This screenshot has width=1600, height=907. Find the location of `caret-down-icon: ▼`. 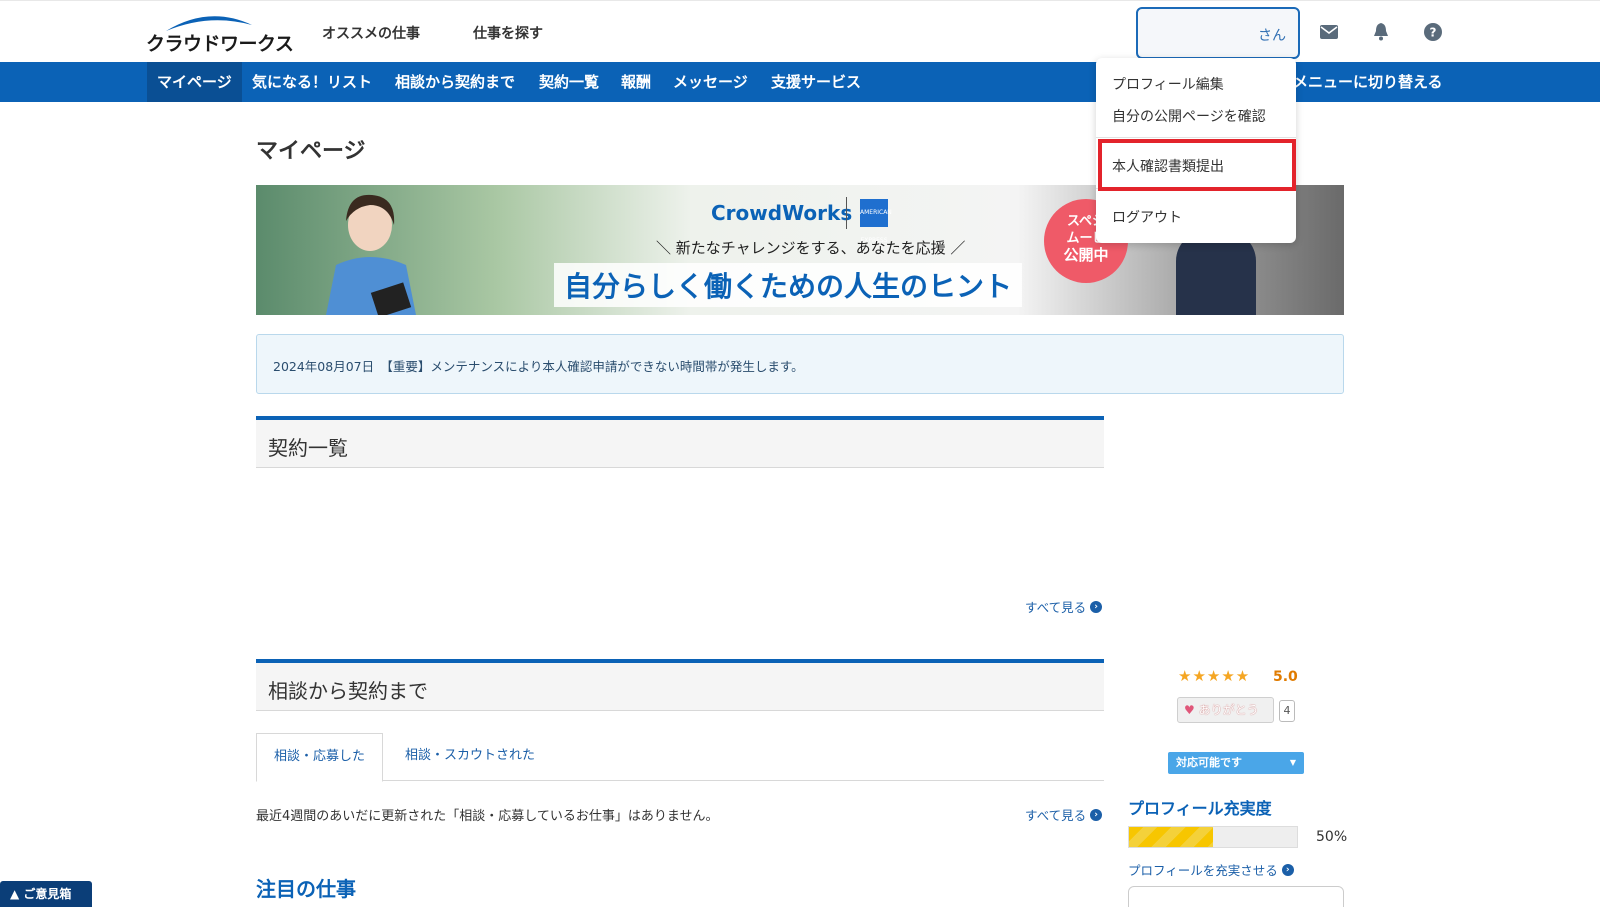

caret-down-icon: ▼ is located at coordinates (1292, 762).